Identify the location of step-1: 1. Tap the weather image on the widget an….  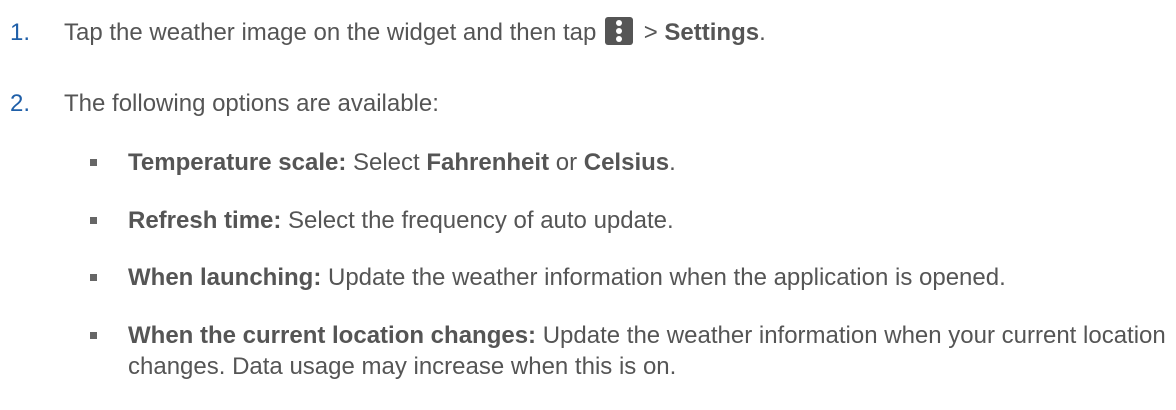
(388, 32).